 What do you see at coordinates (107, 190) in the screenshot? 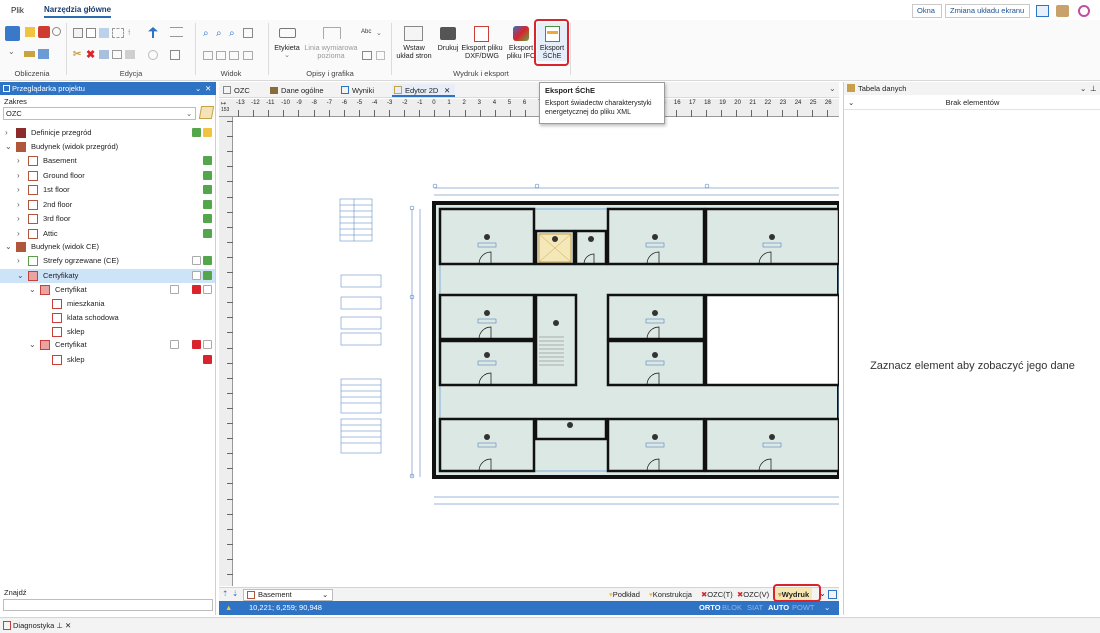
I see `tree-item-1st-floor: › 1st floor` at bounding box center [107, 190].